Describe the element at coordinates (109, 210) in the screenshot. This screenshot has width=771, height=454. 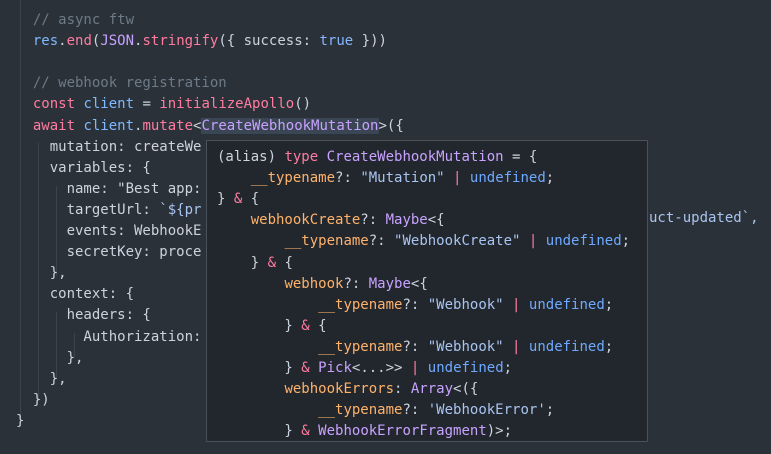
I see `code-line: targetUrl: `${pr` at that location.